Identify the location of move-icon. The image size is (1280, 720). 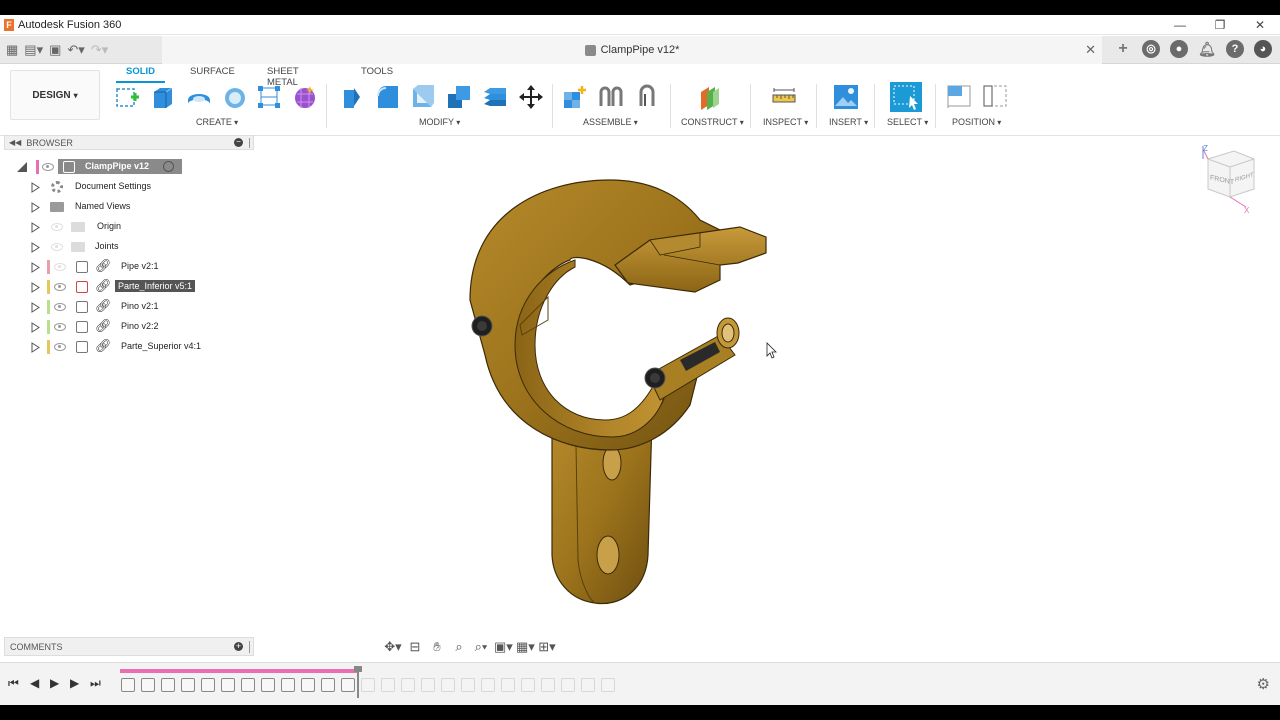
(531, 97).